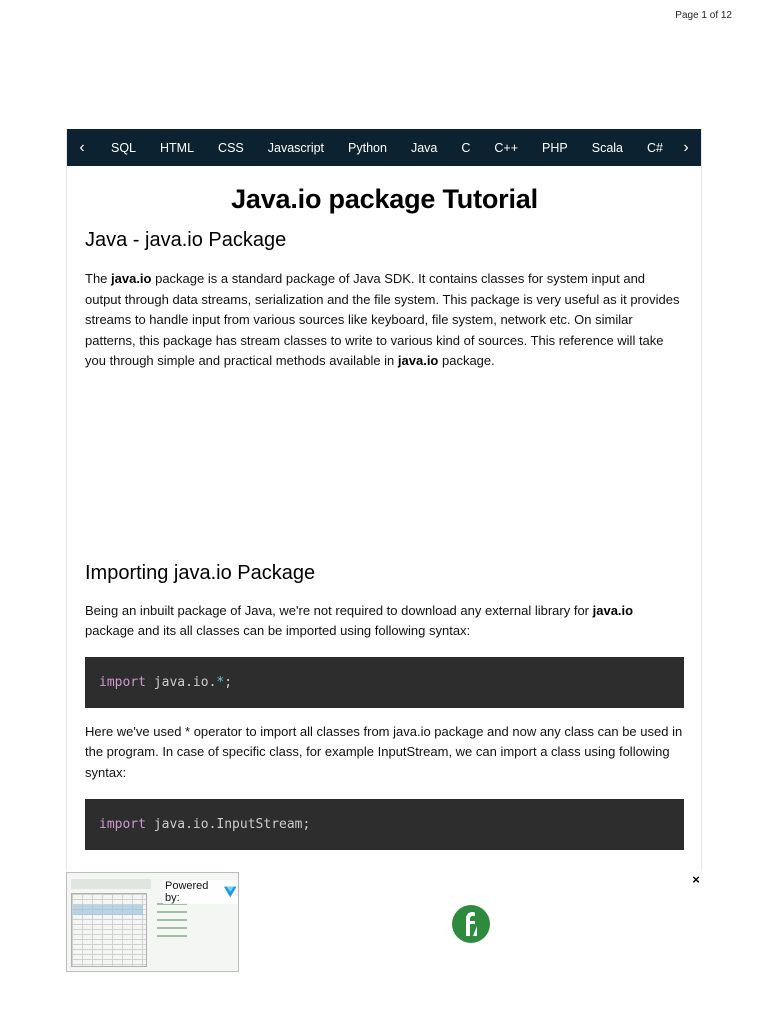  What do you see at coordinates (220, 682) in the screenshot?
I see `code-operator: *` at bounding box center [220, 682].